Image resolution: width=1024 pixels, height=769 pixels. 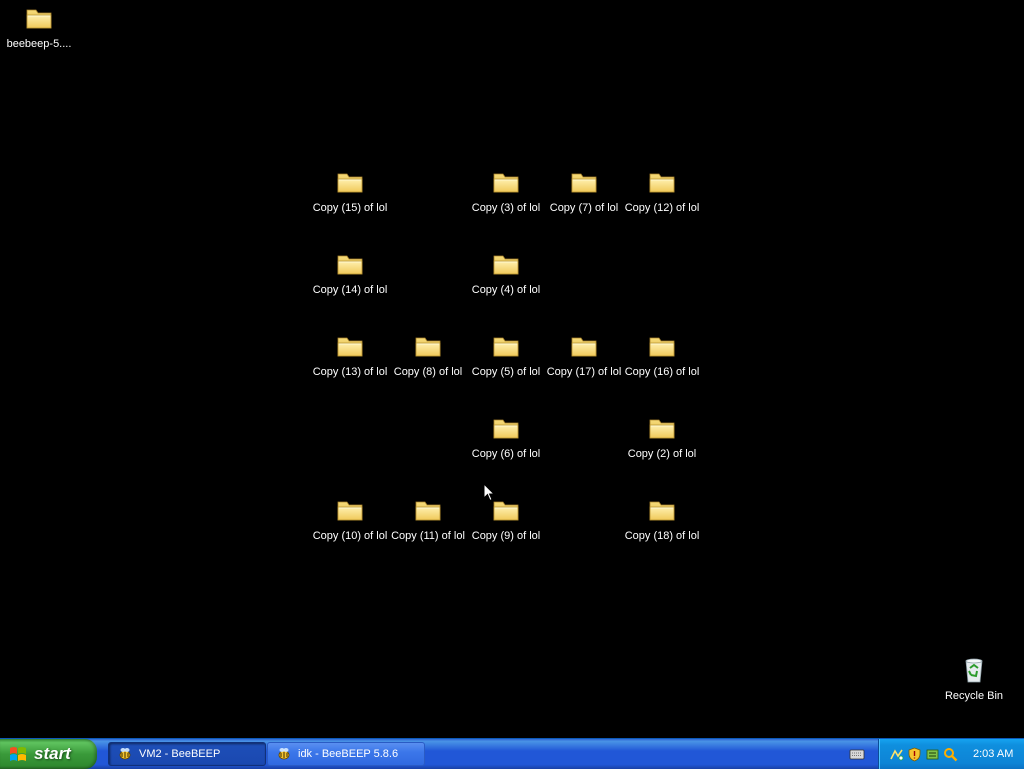 I want to click on system-tray: 2:03 AM, so click(x=951, y=754).